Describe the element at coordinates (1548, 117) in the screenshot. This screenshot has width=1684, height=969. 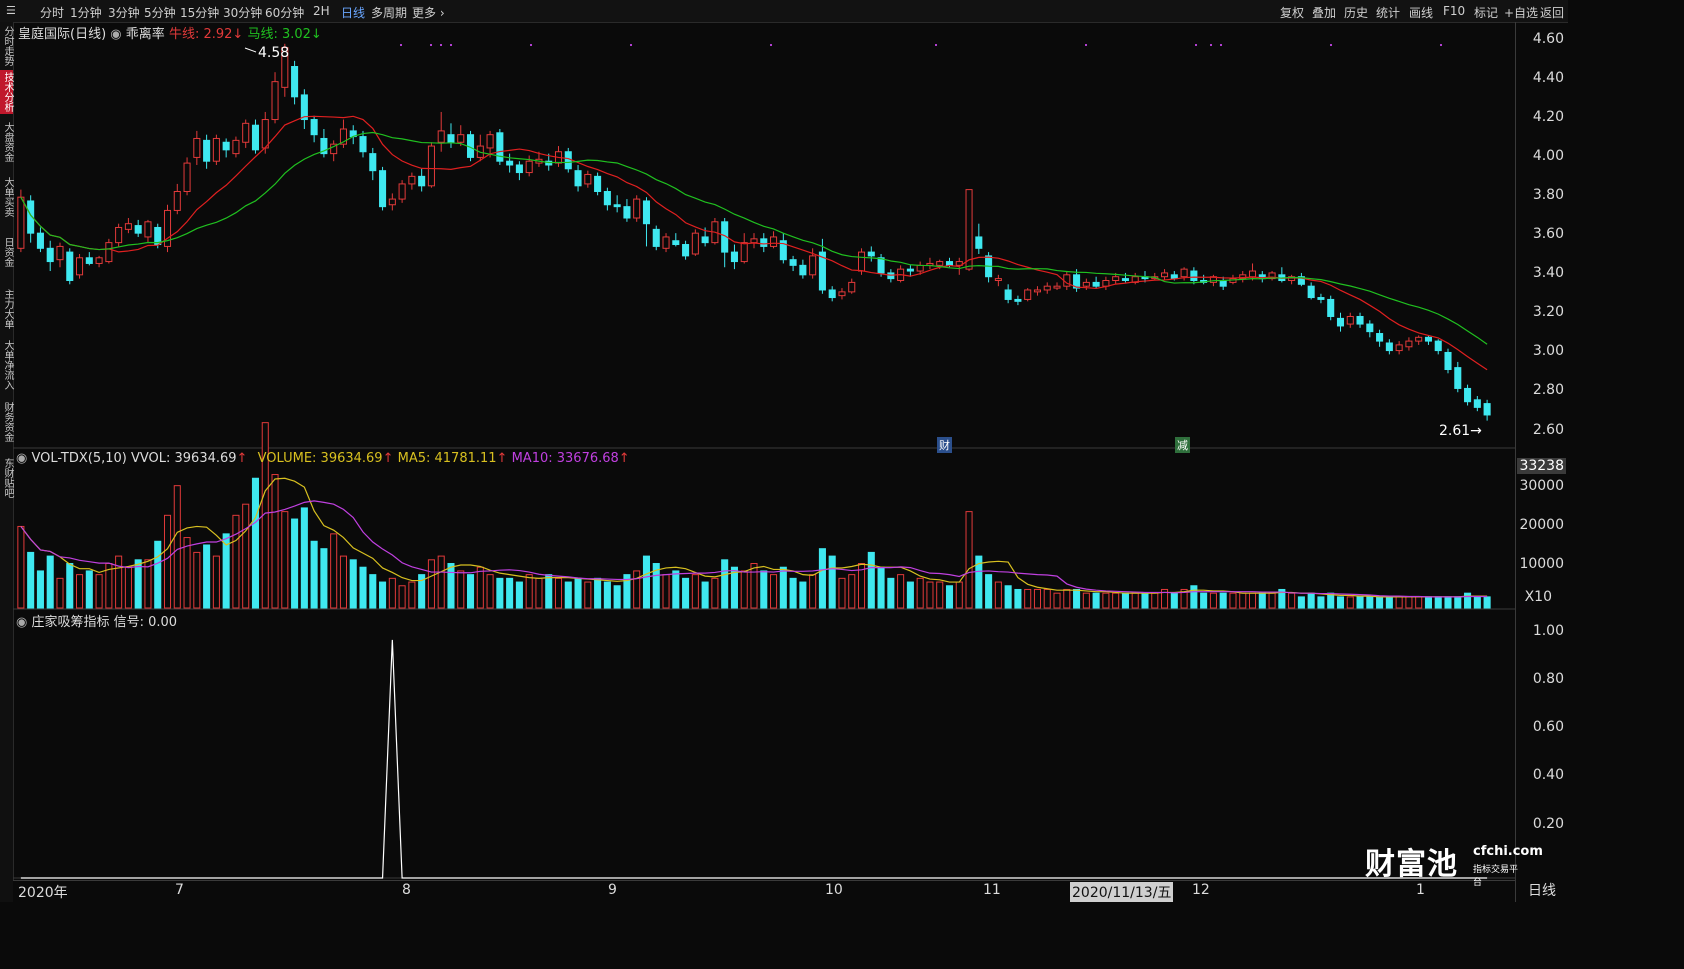
I see `price-tick: 4.20` at that location.